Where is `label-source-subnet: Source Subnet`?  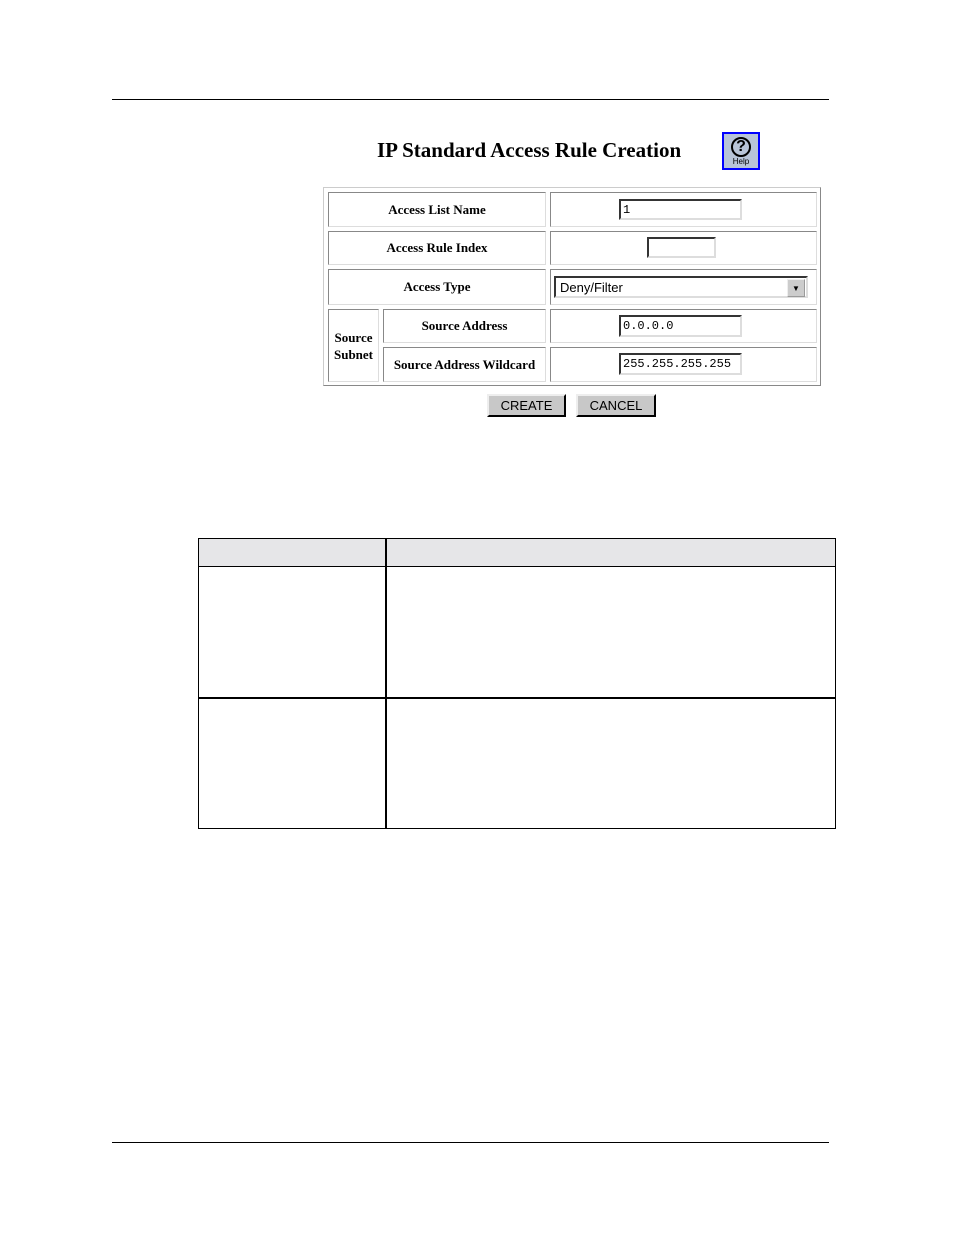
label-source-subnet: Source Subnet is located at coordinates (353, 345).